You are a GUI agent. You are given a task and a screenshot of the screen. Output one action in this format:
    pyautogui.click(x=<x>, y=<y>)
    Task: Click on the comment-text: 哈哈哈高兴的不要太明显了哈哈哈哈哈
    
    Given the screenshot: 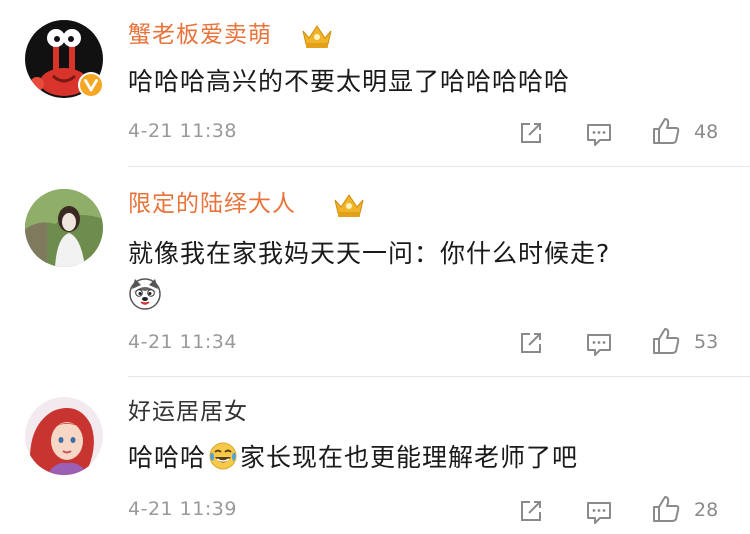 What is the action you would take?
    pyautogui.click(x=349, y=81)
    